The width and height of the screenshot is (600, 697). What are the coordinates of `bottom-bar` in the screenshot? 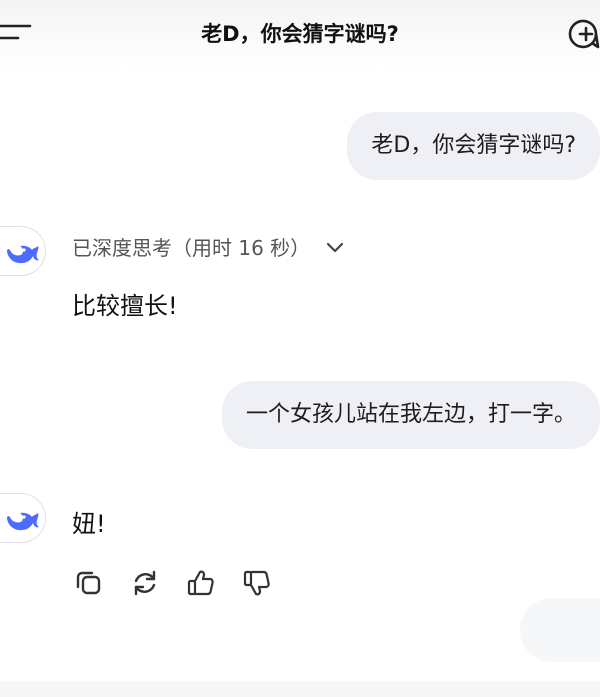 It's located at (300, 689).